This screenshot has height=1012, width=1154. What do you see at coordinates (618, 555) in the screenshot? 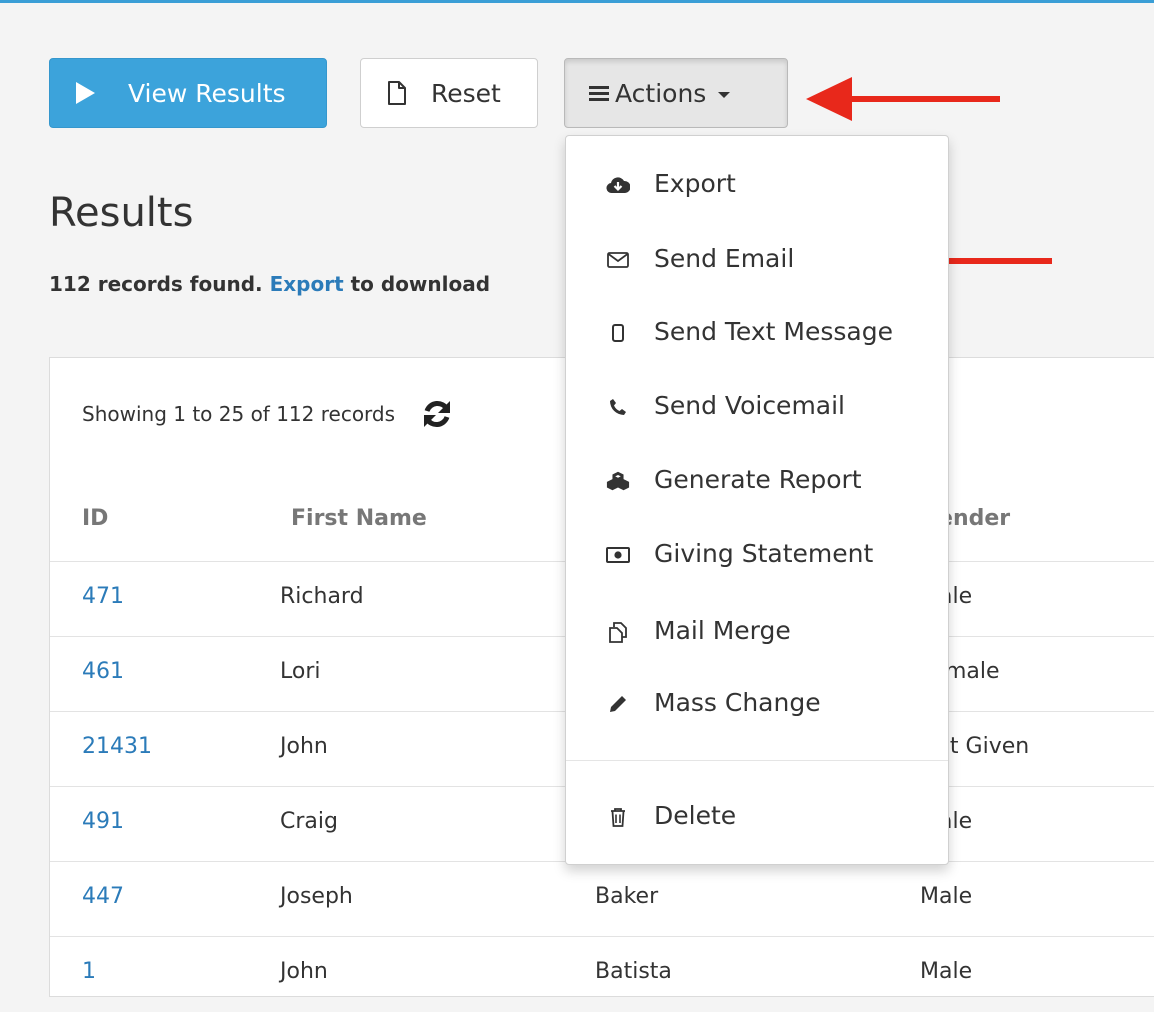
I see `money-icon` at bounding box center [618, 555].